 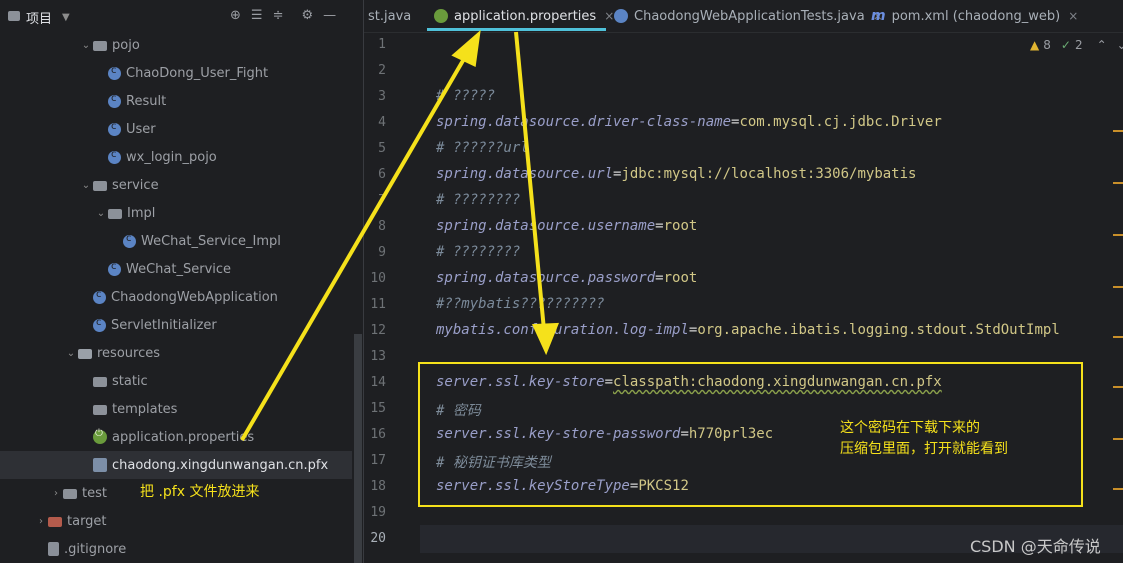 I want to click on arrow-tab-to-code, so click(x=530, y=181).